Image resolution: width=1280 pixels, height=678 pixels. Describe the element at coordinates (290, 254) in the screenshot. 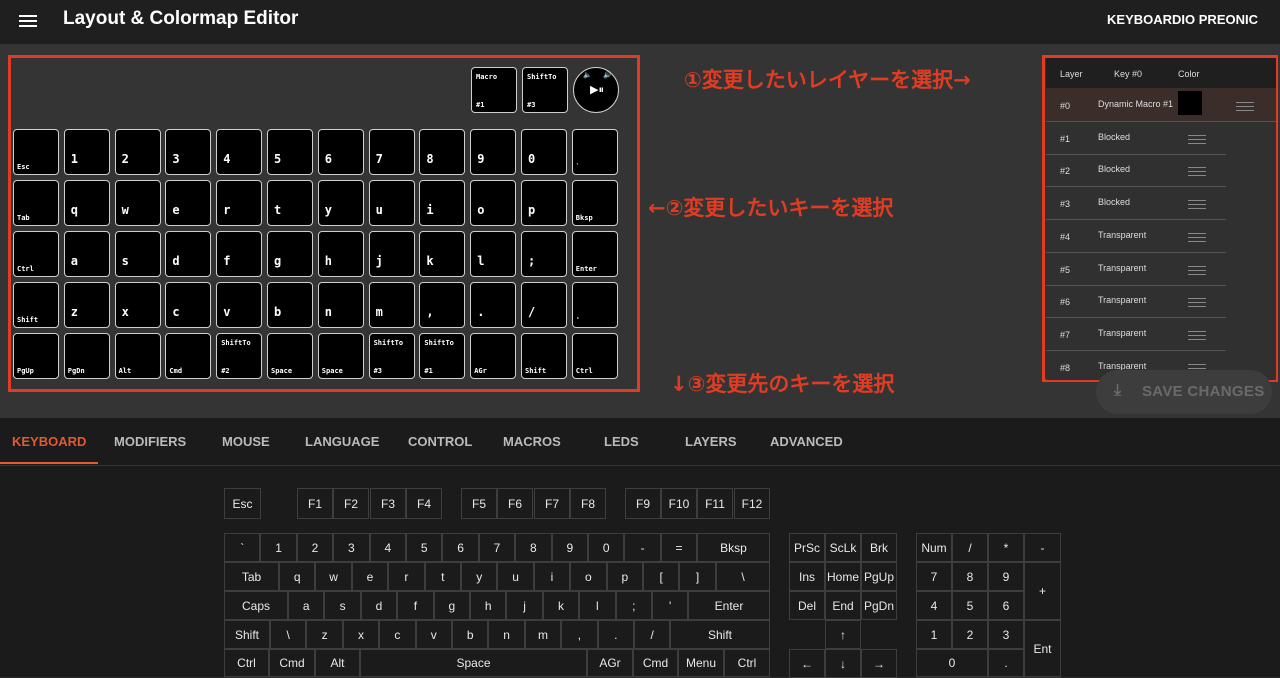

I see `layout-key: g` at that location.